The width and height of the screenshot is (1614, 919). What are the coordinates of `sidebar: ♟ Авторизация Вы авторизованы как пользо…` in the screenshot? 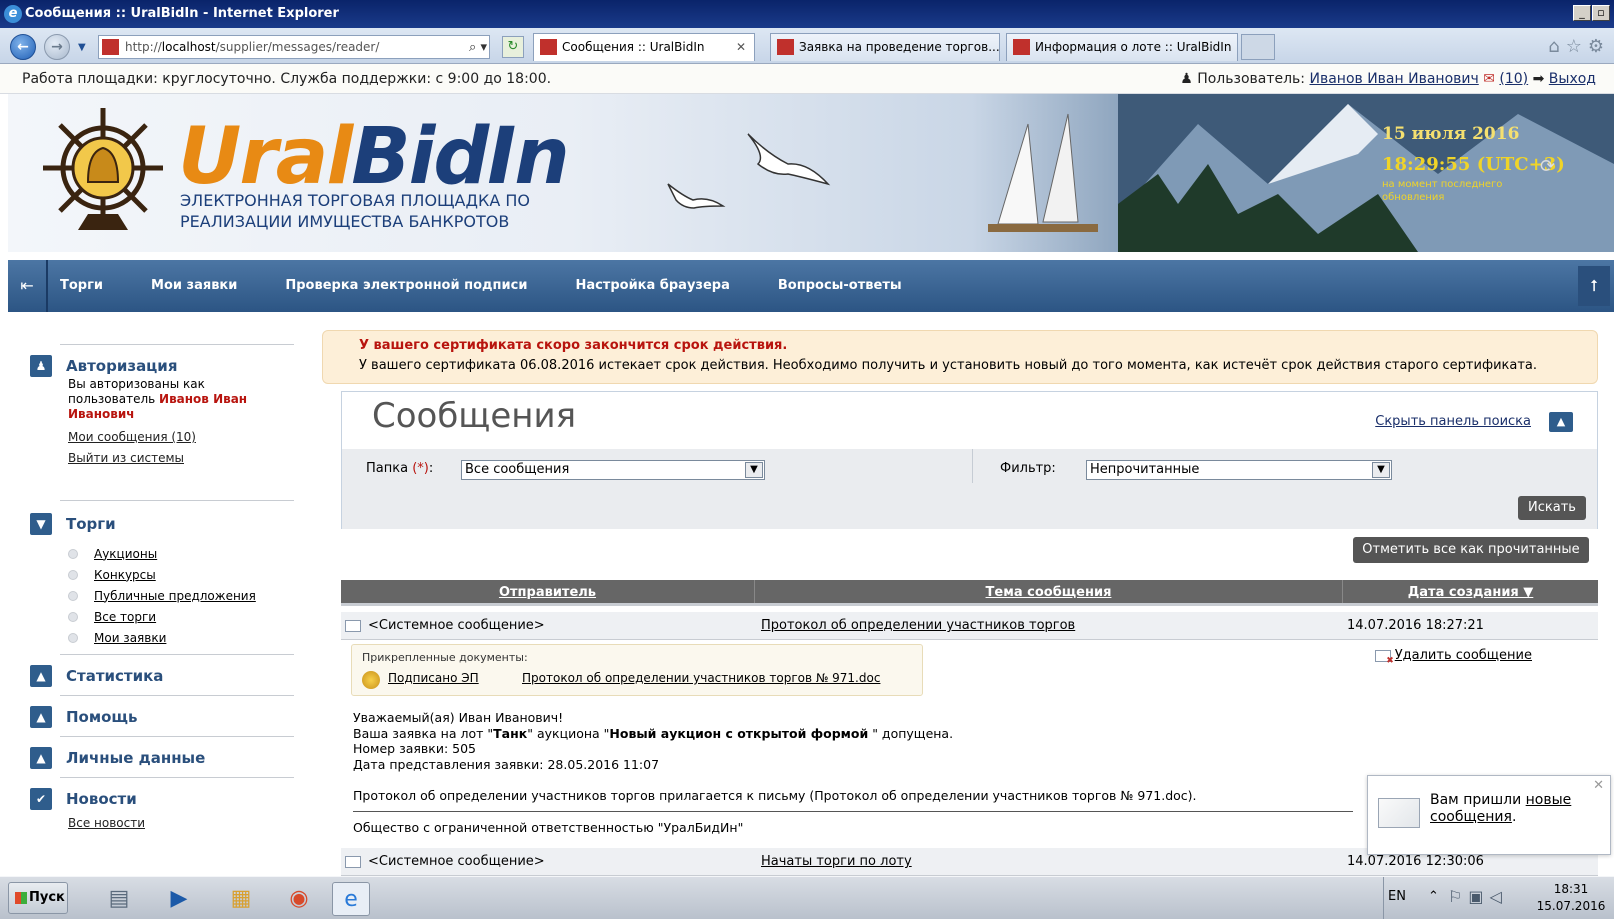 It's located at (162, 585).